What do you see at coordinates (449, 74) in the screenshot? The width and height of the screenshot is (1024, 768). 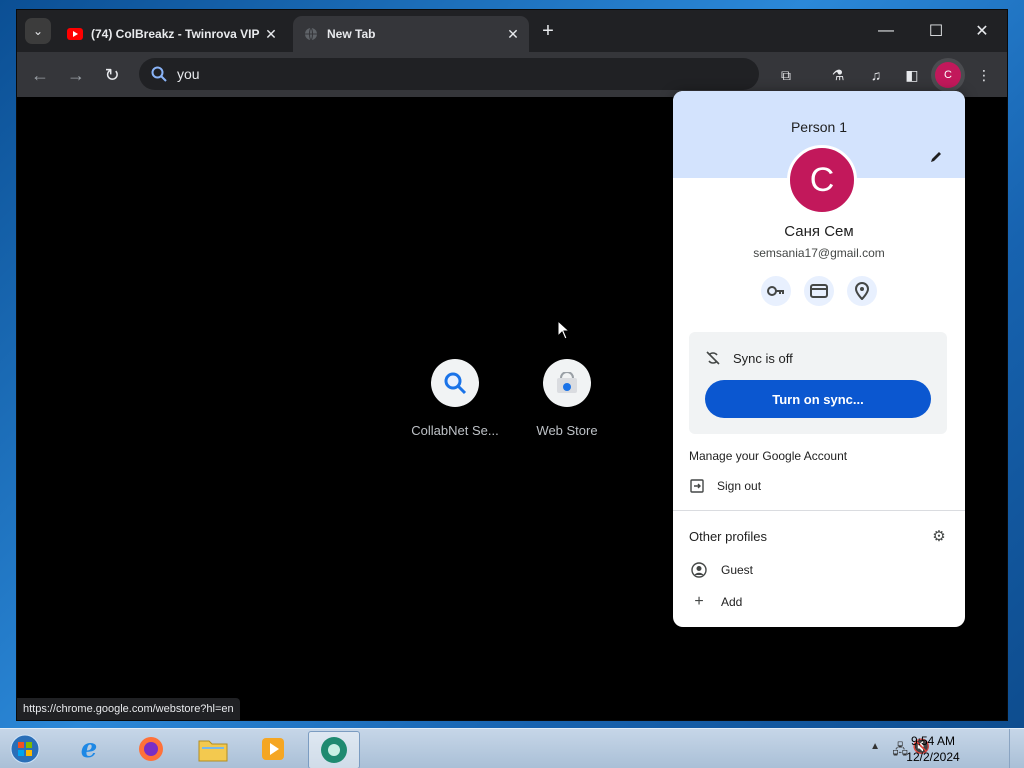 I see `address-bar: you` at bounding box center [449, 74].